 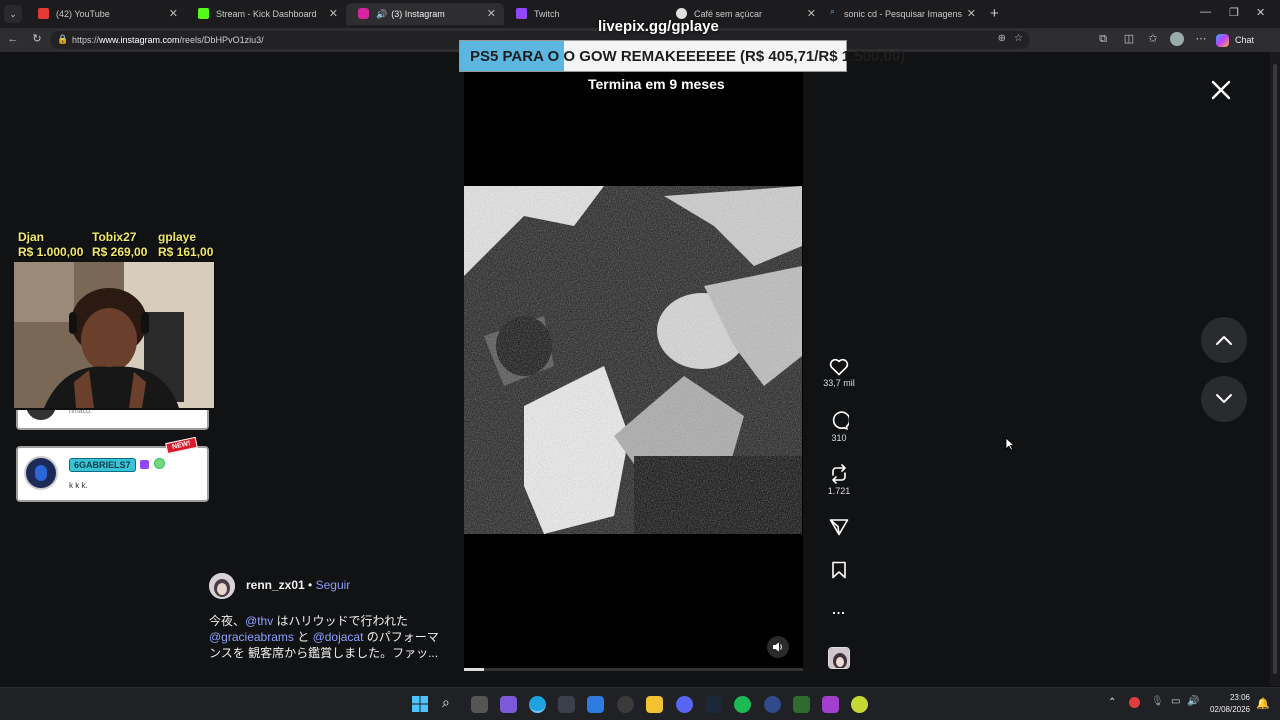 I want to click on close-reel-button, so click(x=1221, y=90).